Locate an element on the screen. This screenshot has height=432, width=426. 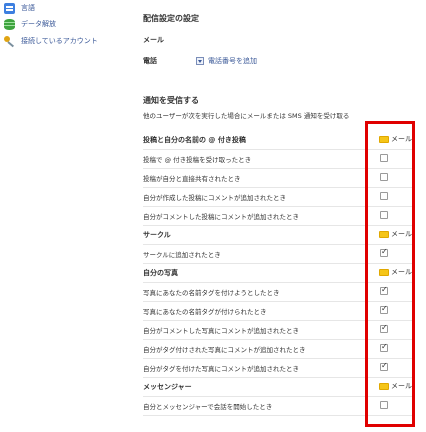
table-row: 自分がタグ付けされた写真にコメントが追加されたとき is located at coordinates (278, 349).